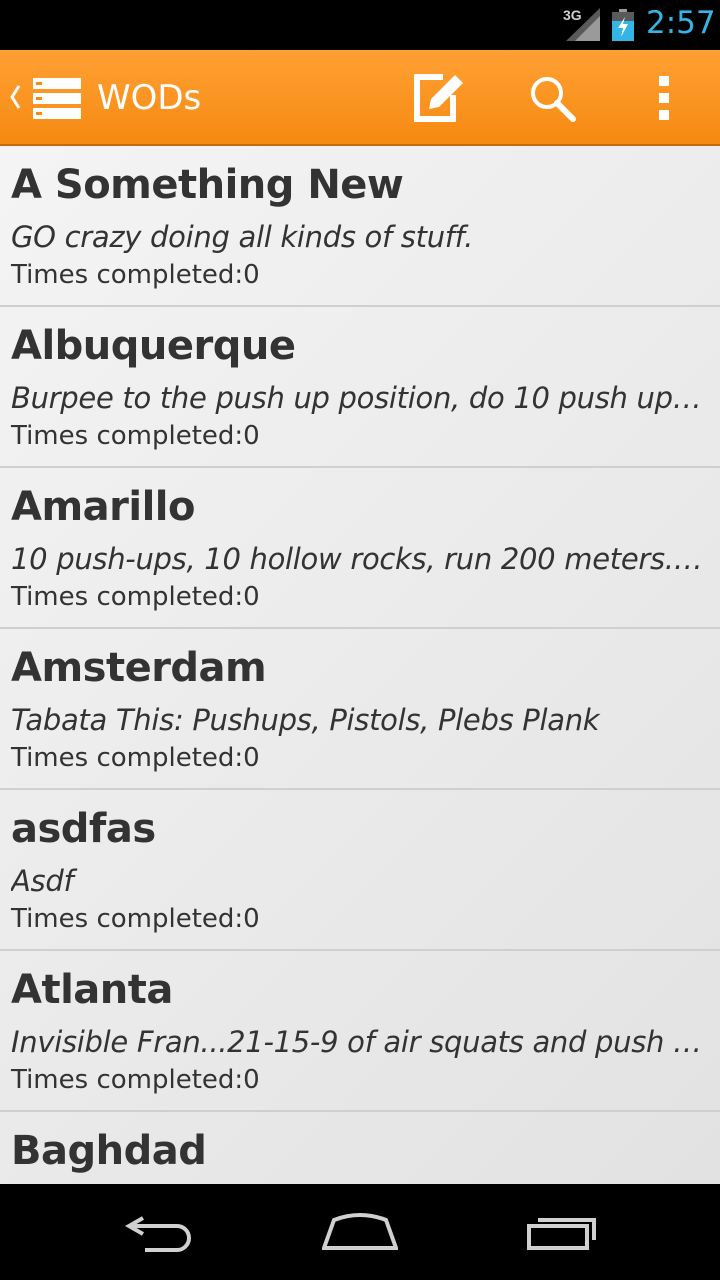  I want to click on wod-name: asdfas, so click(83, 829).